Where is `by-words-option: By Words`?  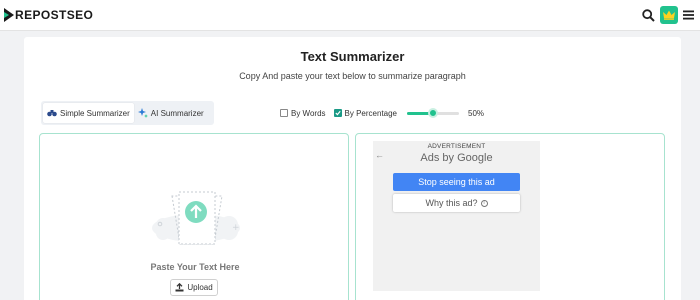
by-words-option: By Words is located at coordinates (303, 113).